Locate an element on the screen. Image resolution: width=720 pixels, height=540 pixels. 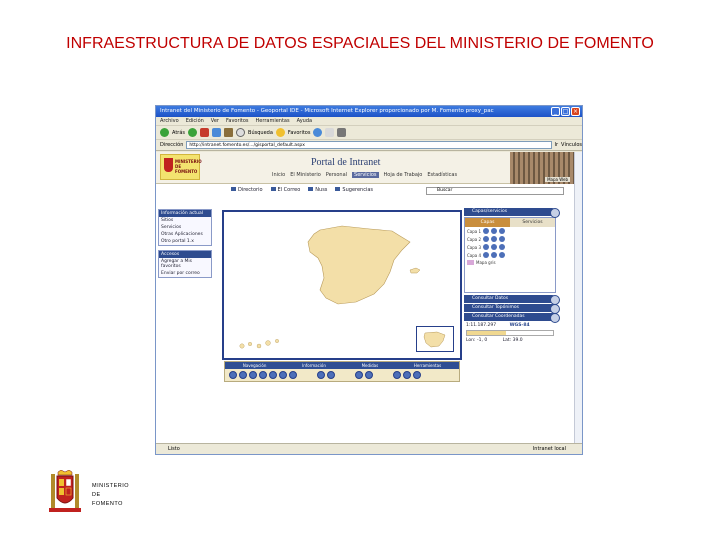
info-item-otras: Otras Aplicaciones is located at coordinates (185, 234).